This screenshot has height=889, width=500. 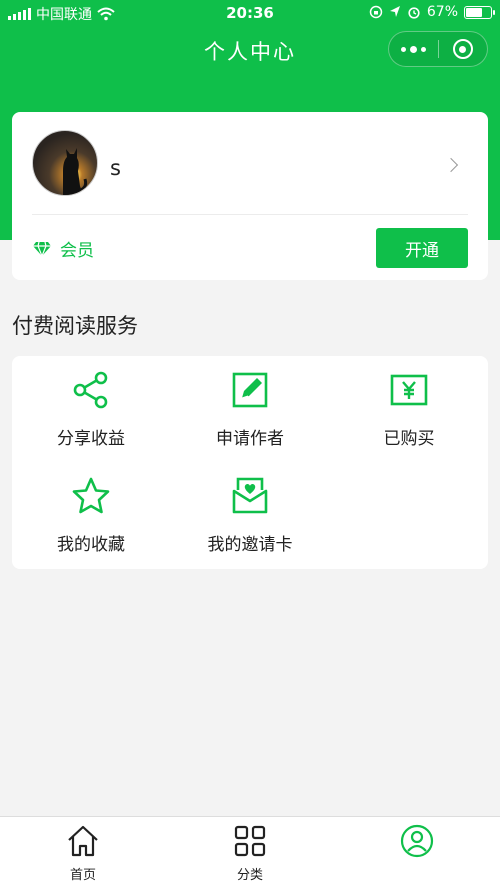 What do you see at coordinates (83, 841) in the screenshot?
I see `home-icon` at bounding box center [83, 841].